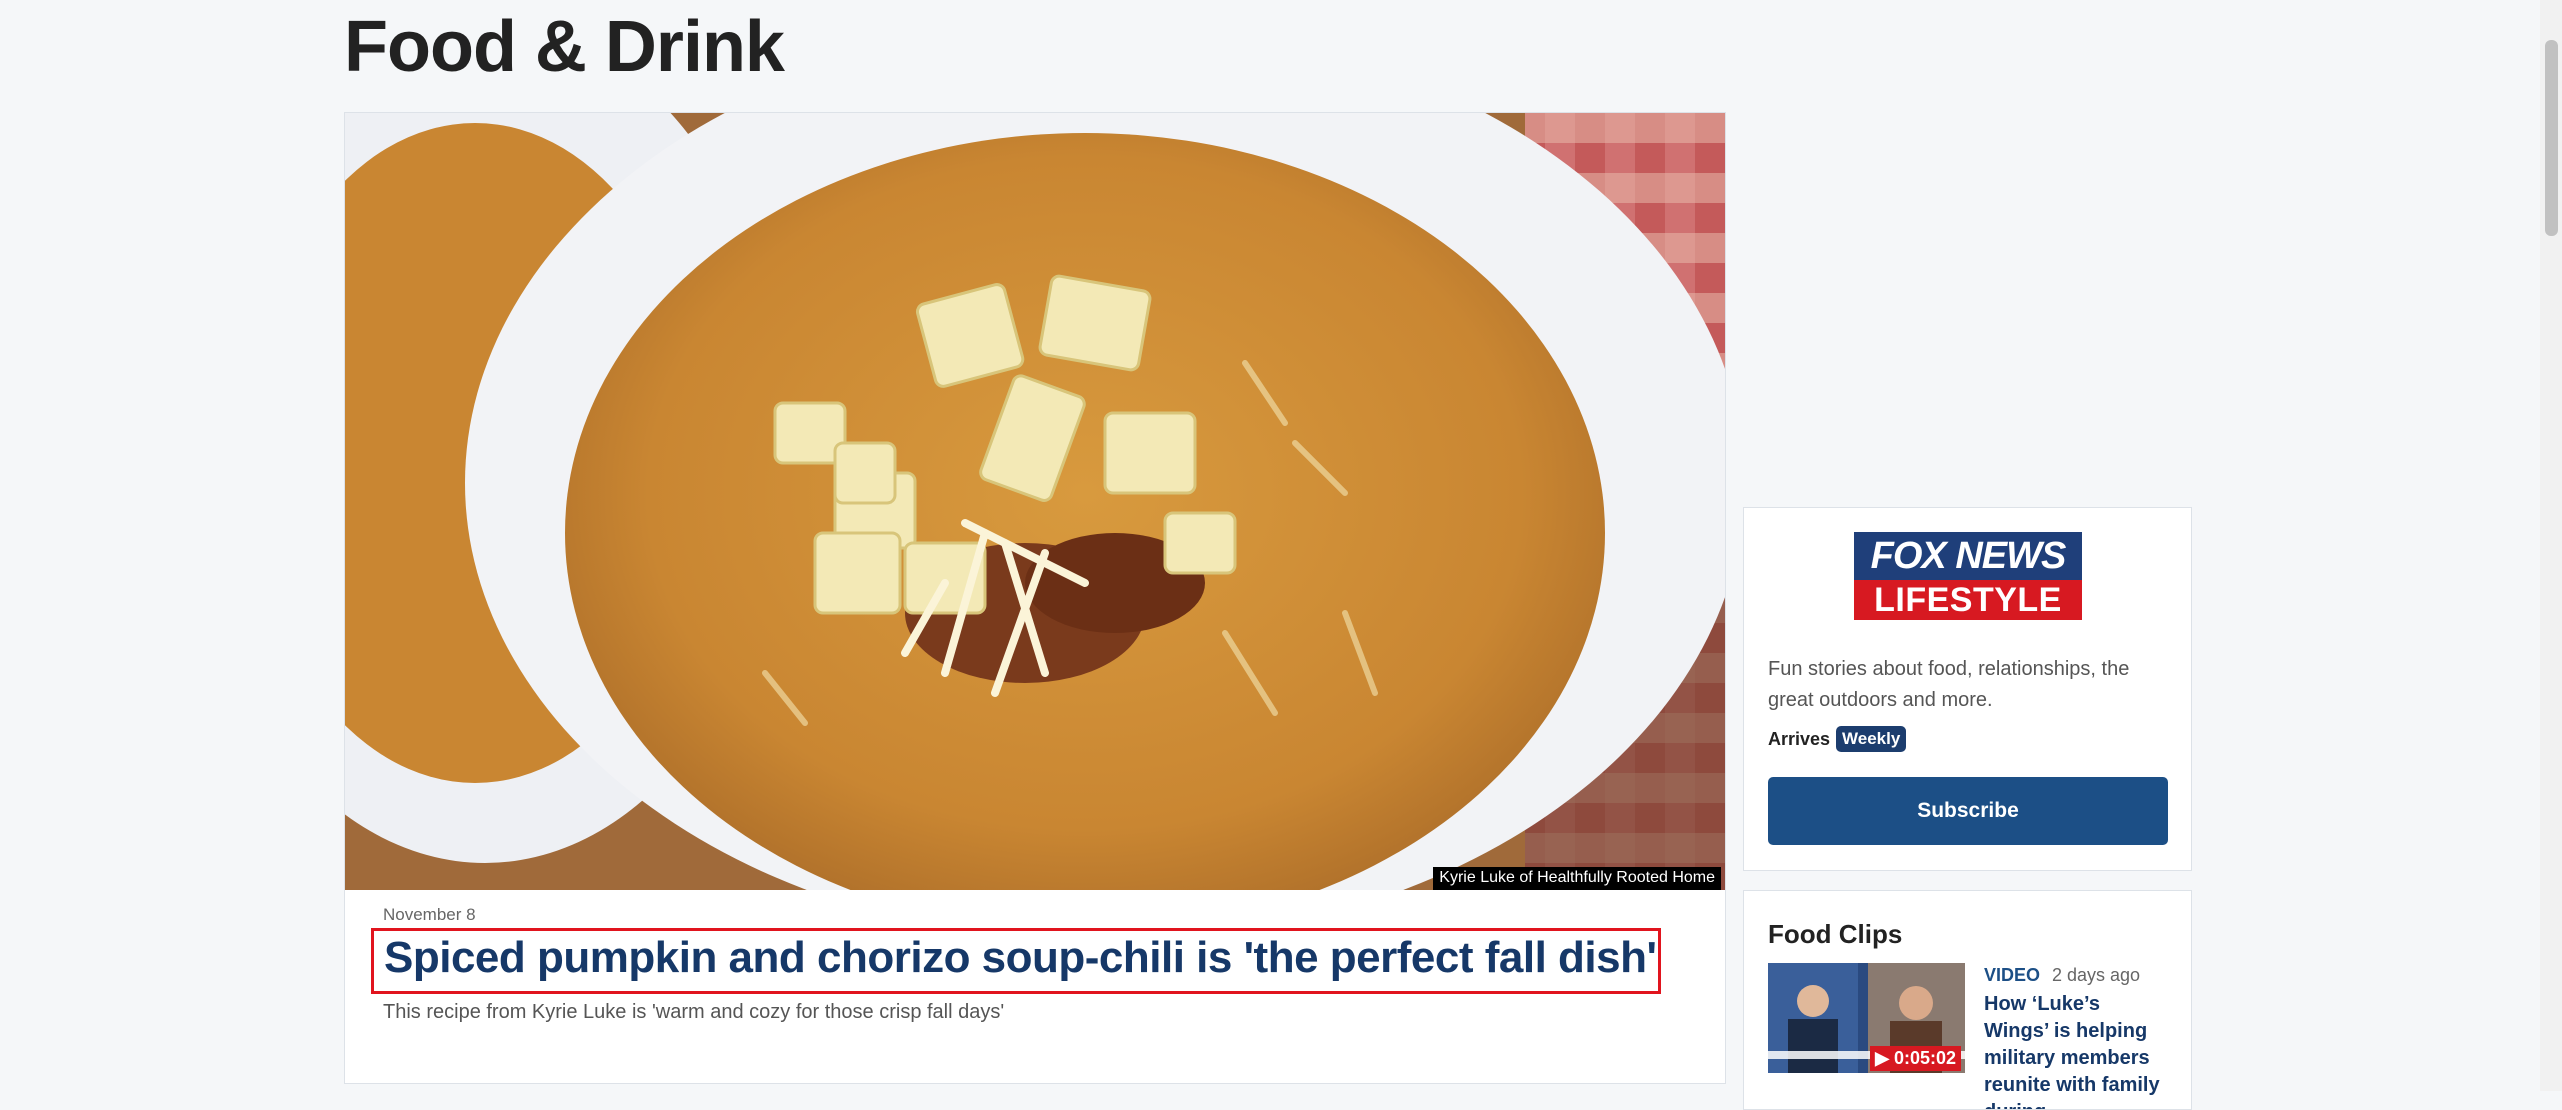 The width and height of the screenshot is (2562, 1110). Describe the element at coordinates (1835, 934) in the screenshot. I see `clips-title: Food Clips` at that location.